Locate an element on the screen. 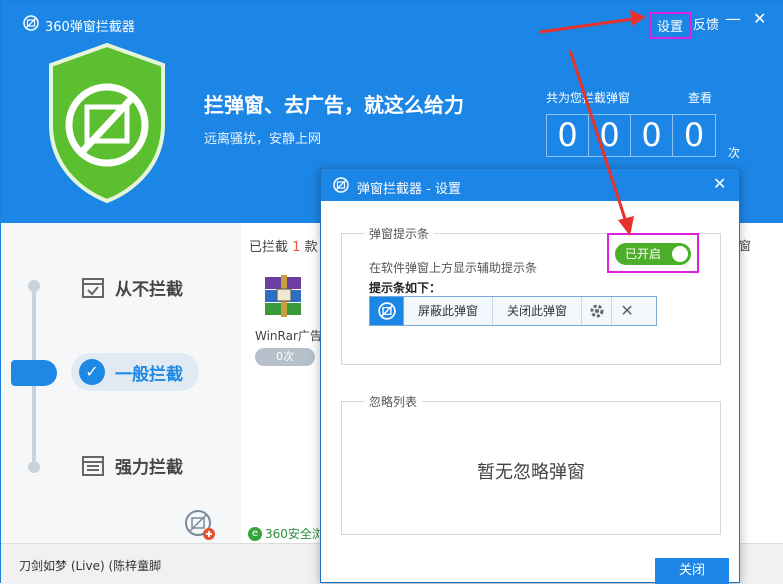 The width and height of the screenshot is (783, 584). view-link: 查看 is located at coordinates (700, 97).